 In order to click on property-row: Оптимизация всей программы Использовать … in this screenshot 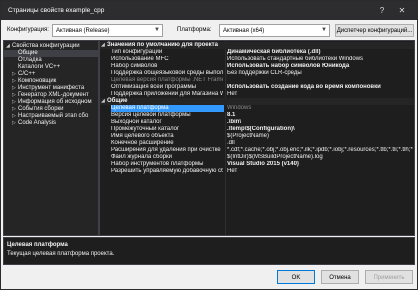, I will do `click(257, 87)`.